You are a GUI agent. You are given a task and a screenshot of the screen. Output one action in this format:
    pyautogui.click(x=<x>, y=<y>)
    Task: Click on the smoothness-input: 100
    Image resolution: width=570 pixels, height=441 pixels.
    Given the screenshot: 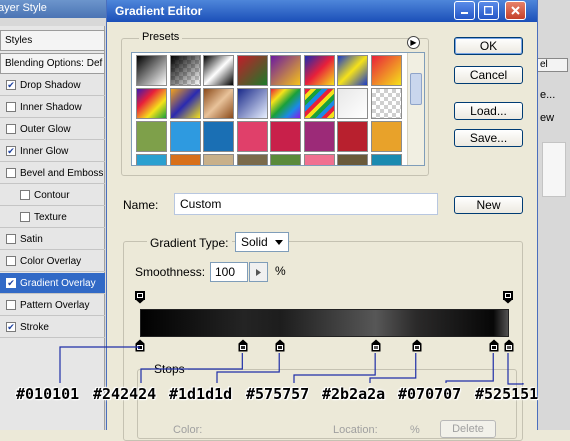 What is the action you would take?
    pyautogui.click(x=229, y=272)
    